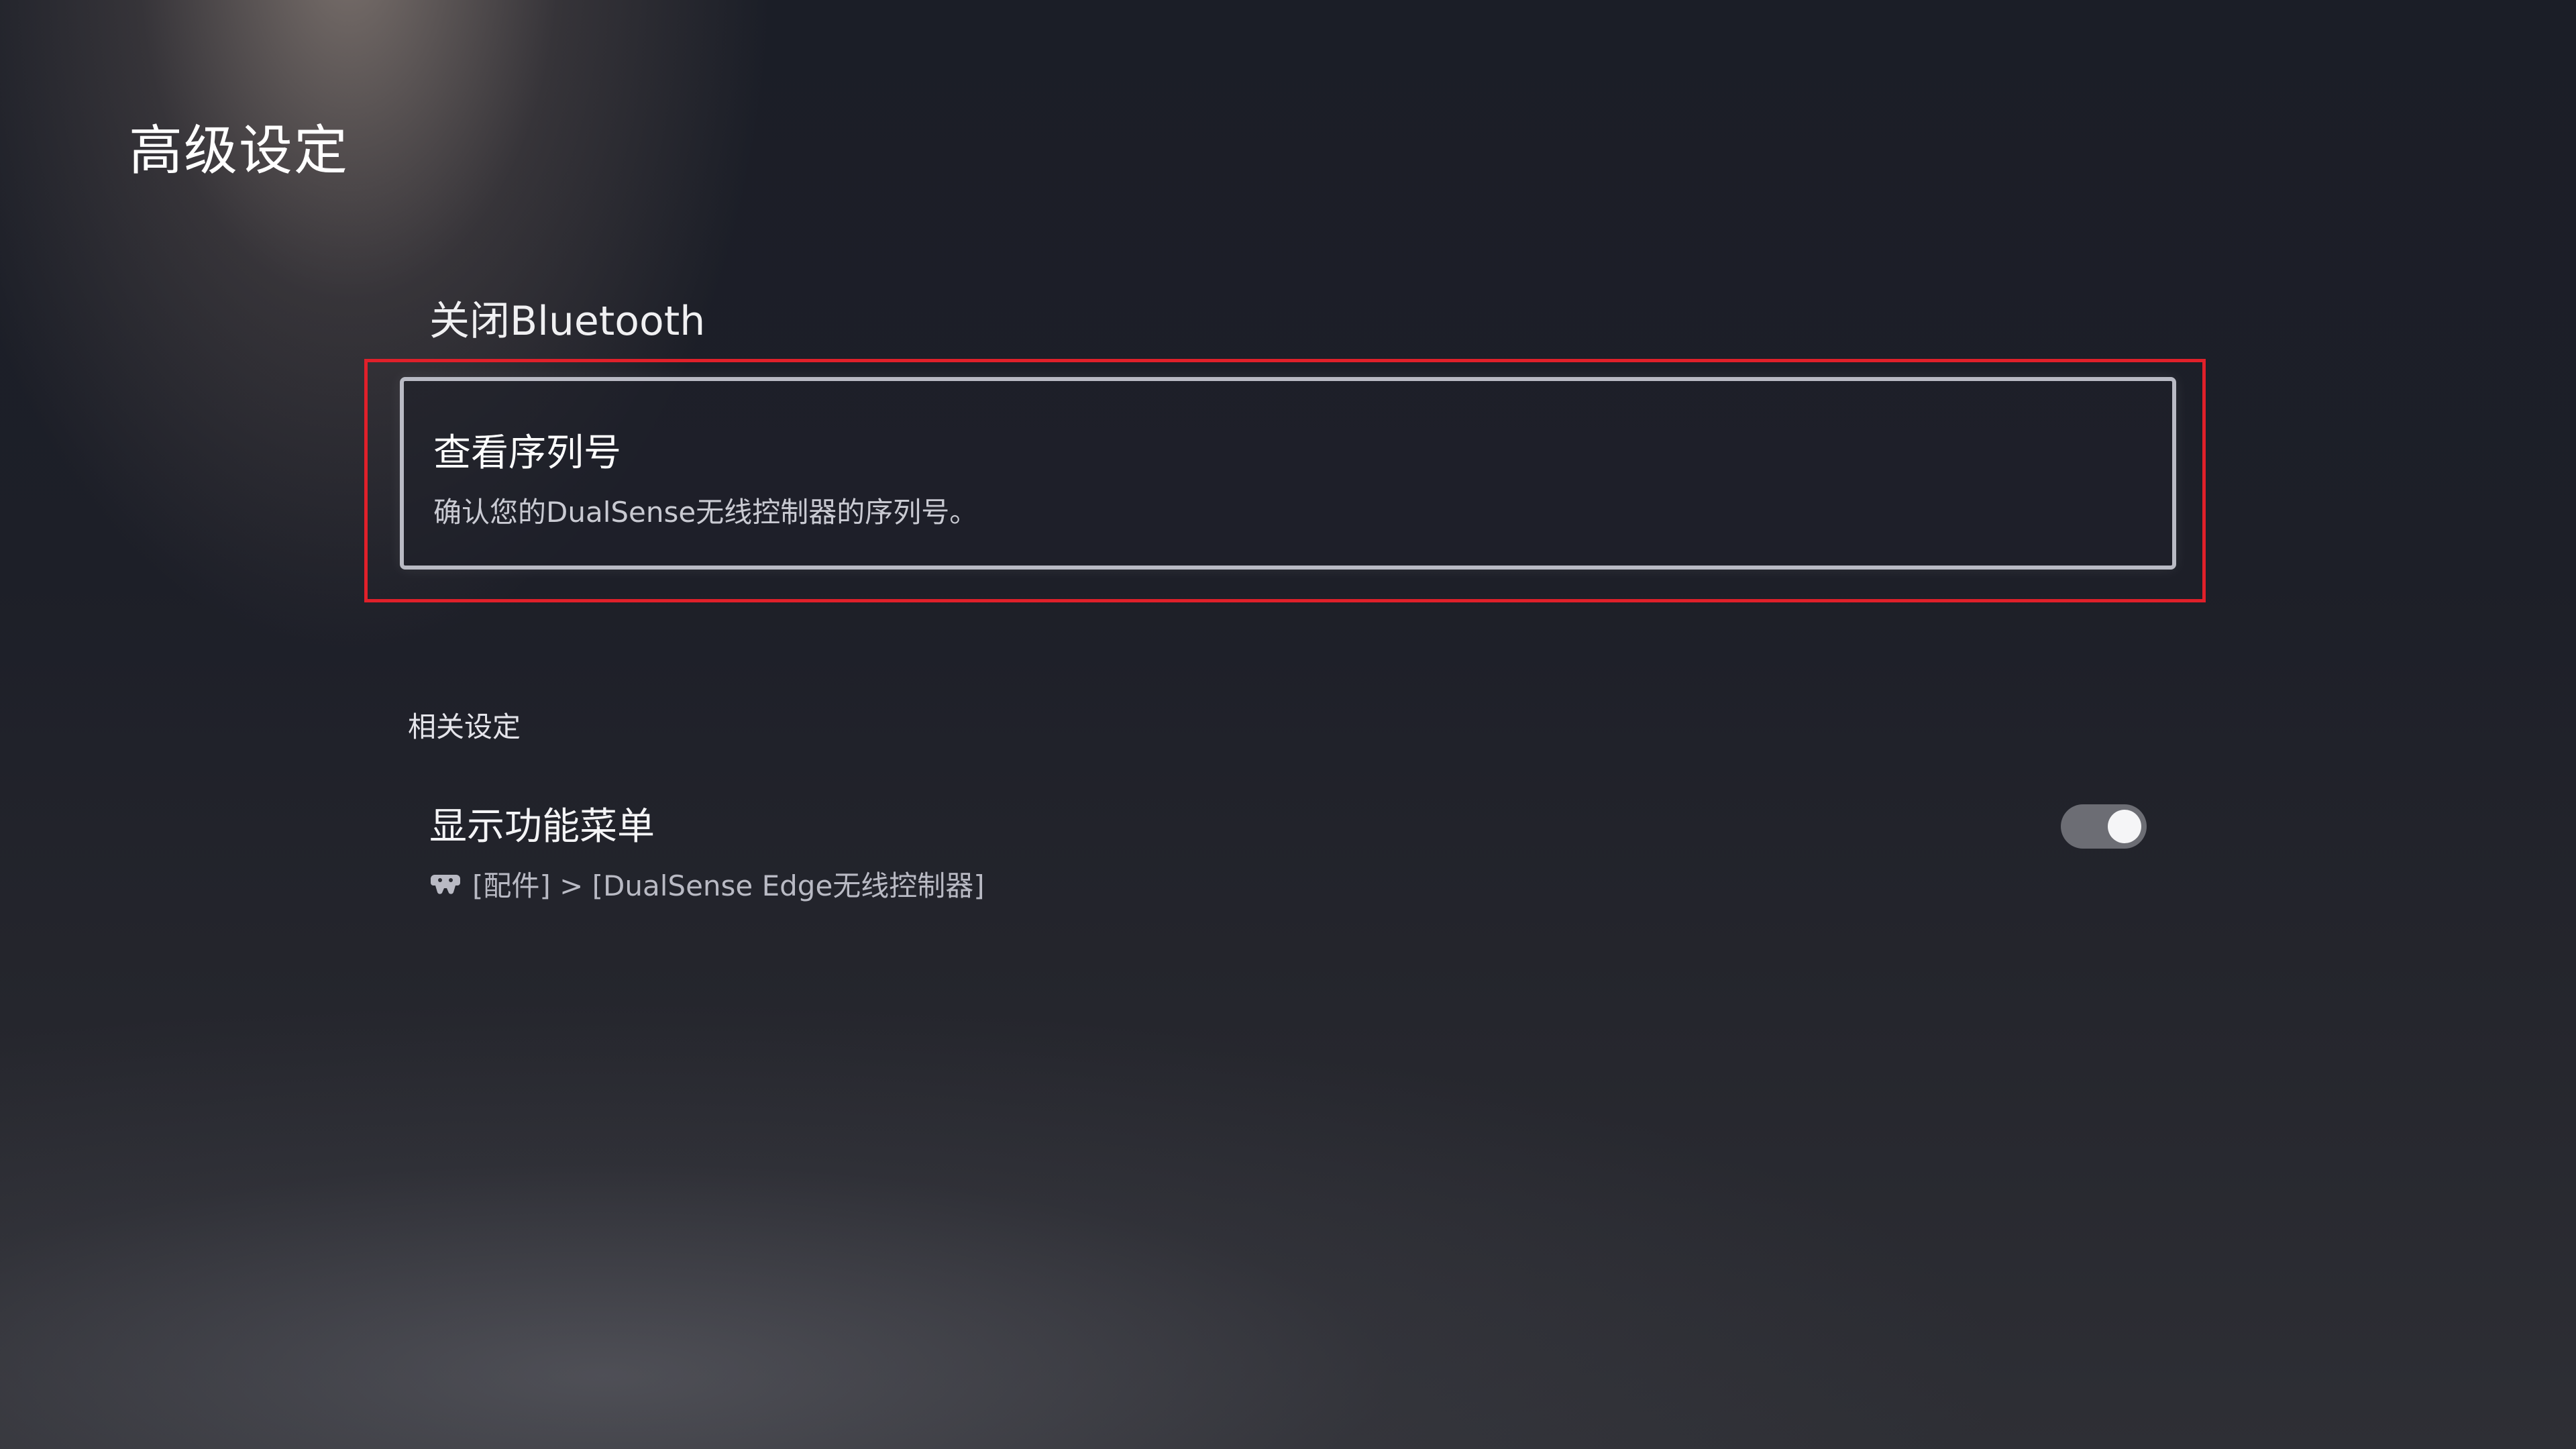  Describe the element at coordinates (1288, 473) in the screenshot. I see `menu-item-view-serial-number: 查看序列号 确认您的DualSense无线控制器的序列号。` at that location.